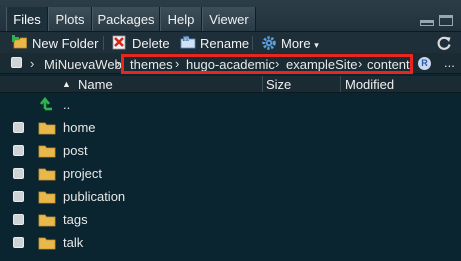 Image resolution: width=461 pixels, height=261 pixels. I want to click on refresh-icon, so click(444, 43).